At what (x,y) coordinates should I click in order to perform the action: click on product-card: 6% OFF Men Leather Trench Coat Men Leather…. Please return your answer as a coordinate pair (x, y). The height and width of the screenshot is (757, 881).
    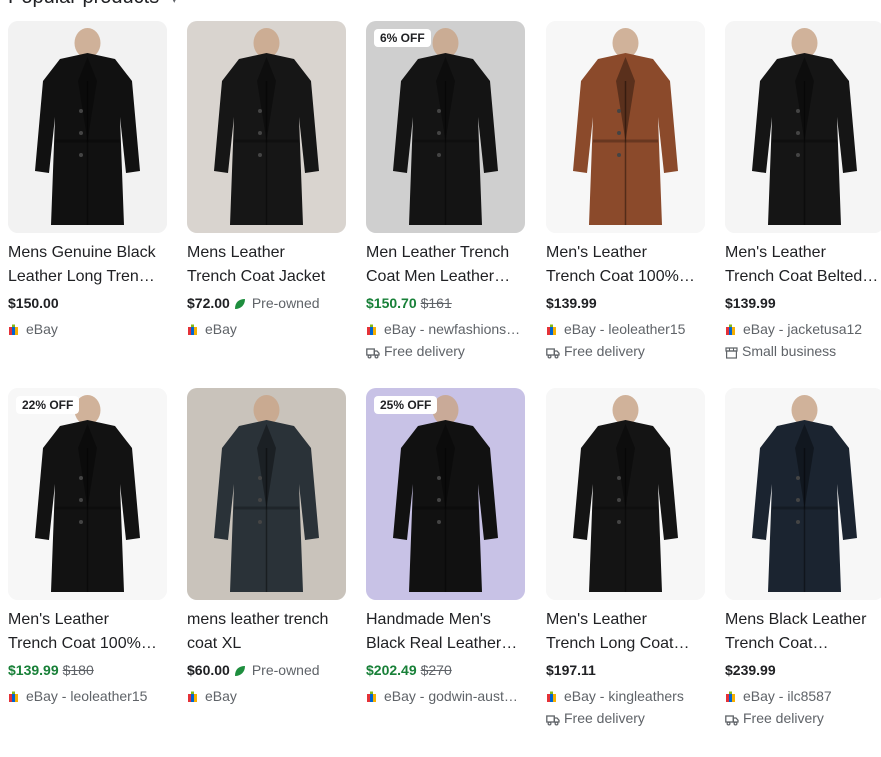
    Looking at the image, I should click on (446, 191).